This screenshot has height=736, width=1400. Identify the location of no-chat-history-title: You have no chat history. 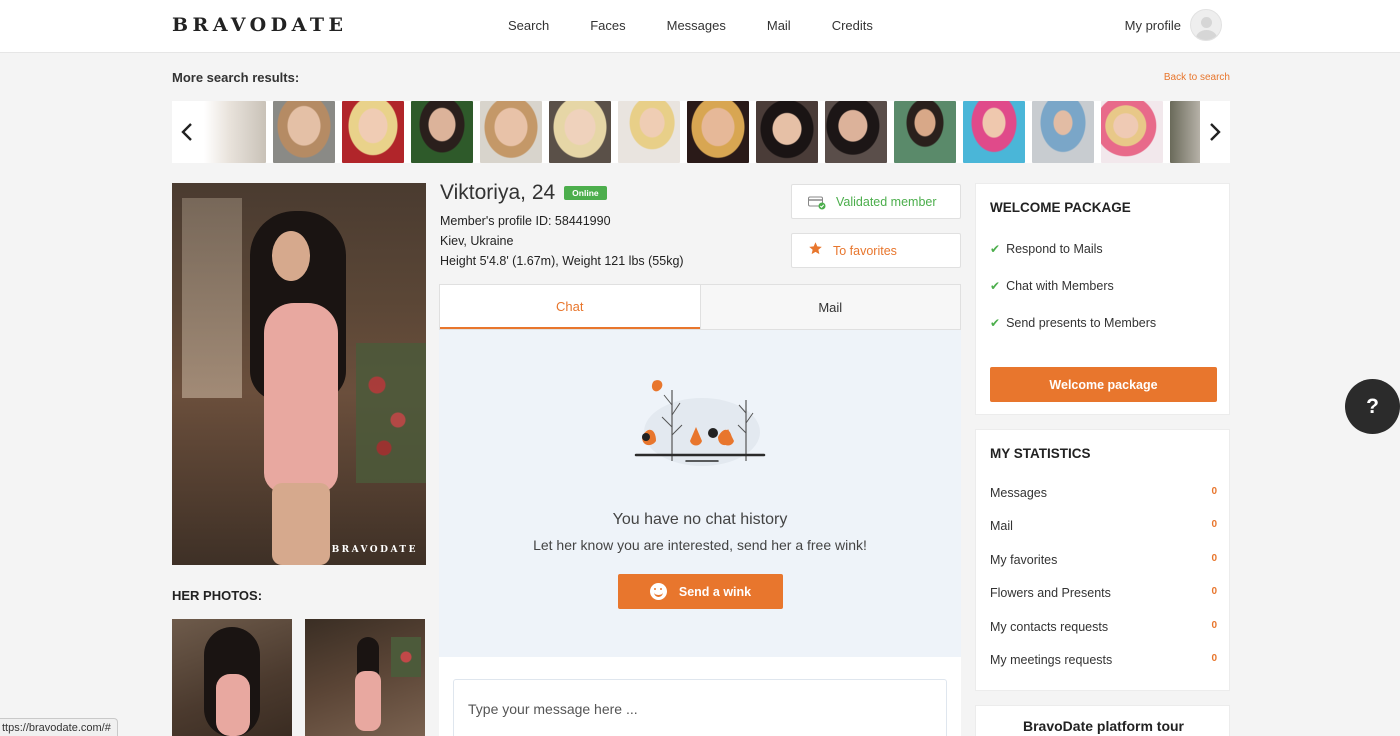
(700, 519).